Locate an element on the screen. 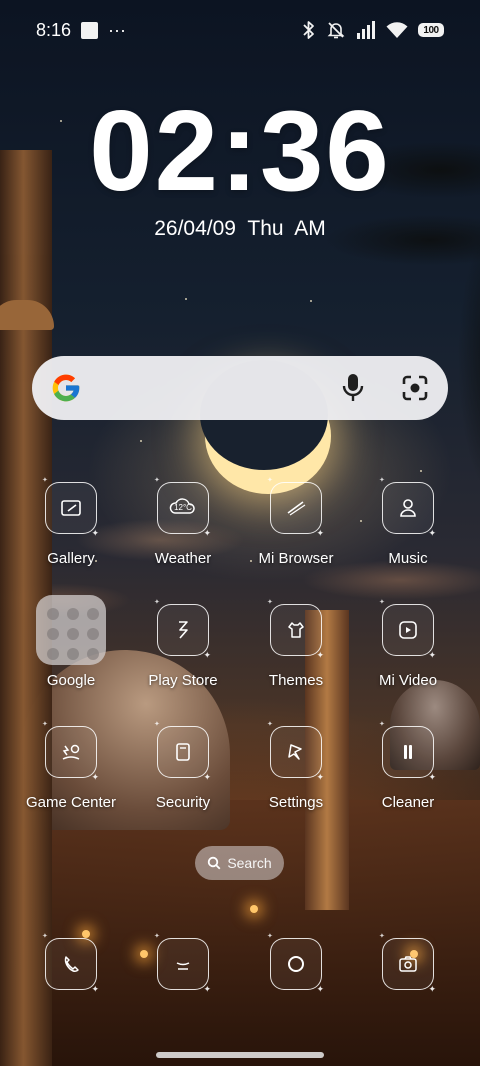 This screenshot has height=1066, width=480. phone-icon is located at coordinates (70, 963).